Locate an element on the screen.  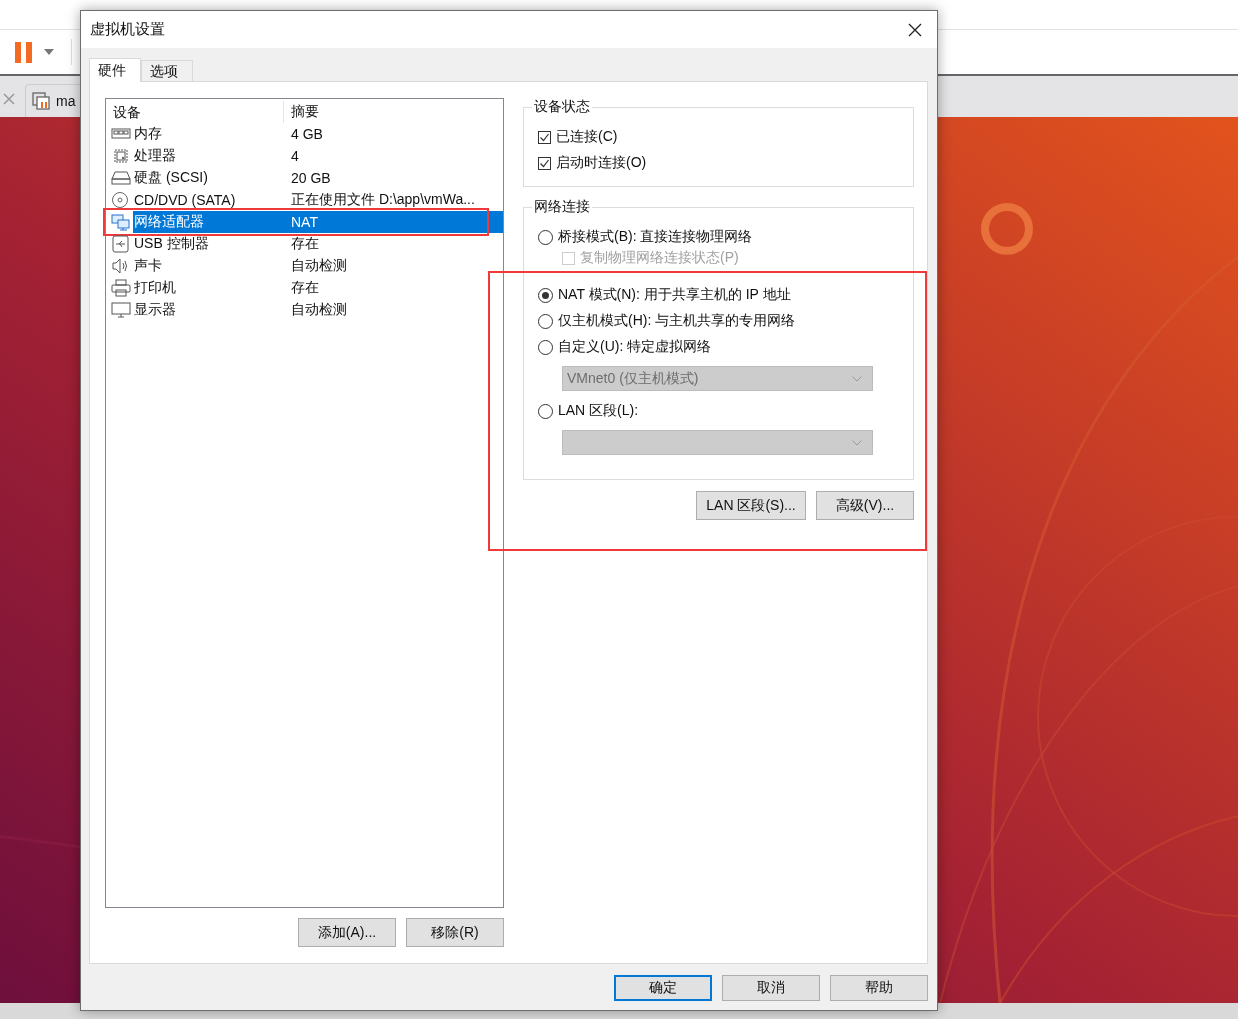
radio-option: 自定义(U): 特定虚拟网络 is located at coordinates (725, 347).